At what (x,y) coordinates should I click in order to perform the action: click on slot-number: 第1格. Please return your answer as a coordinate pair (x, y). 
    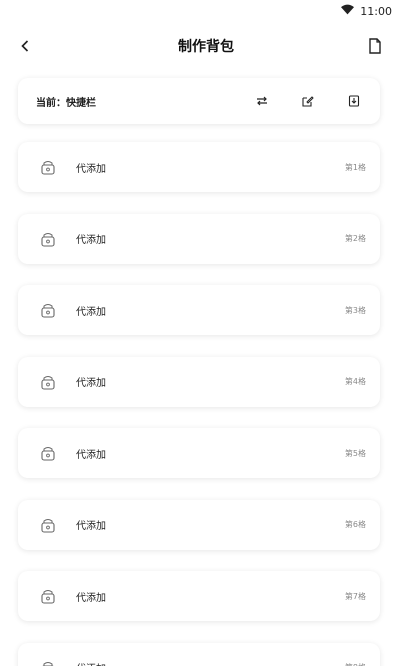
    Looking at the image, I should click on (355, 167).